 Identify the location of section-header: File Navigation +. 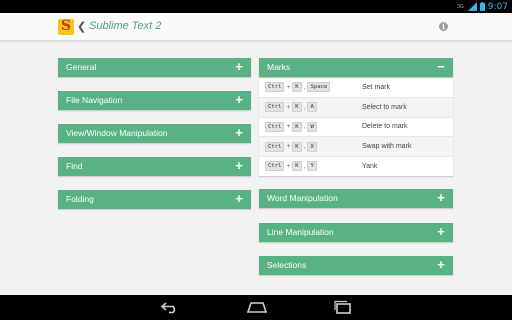
(154, 100).